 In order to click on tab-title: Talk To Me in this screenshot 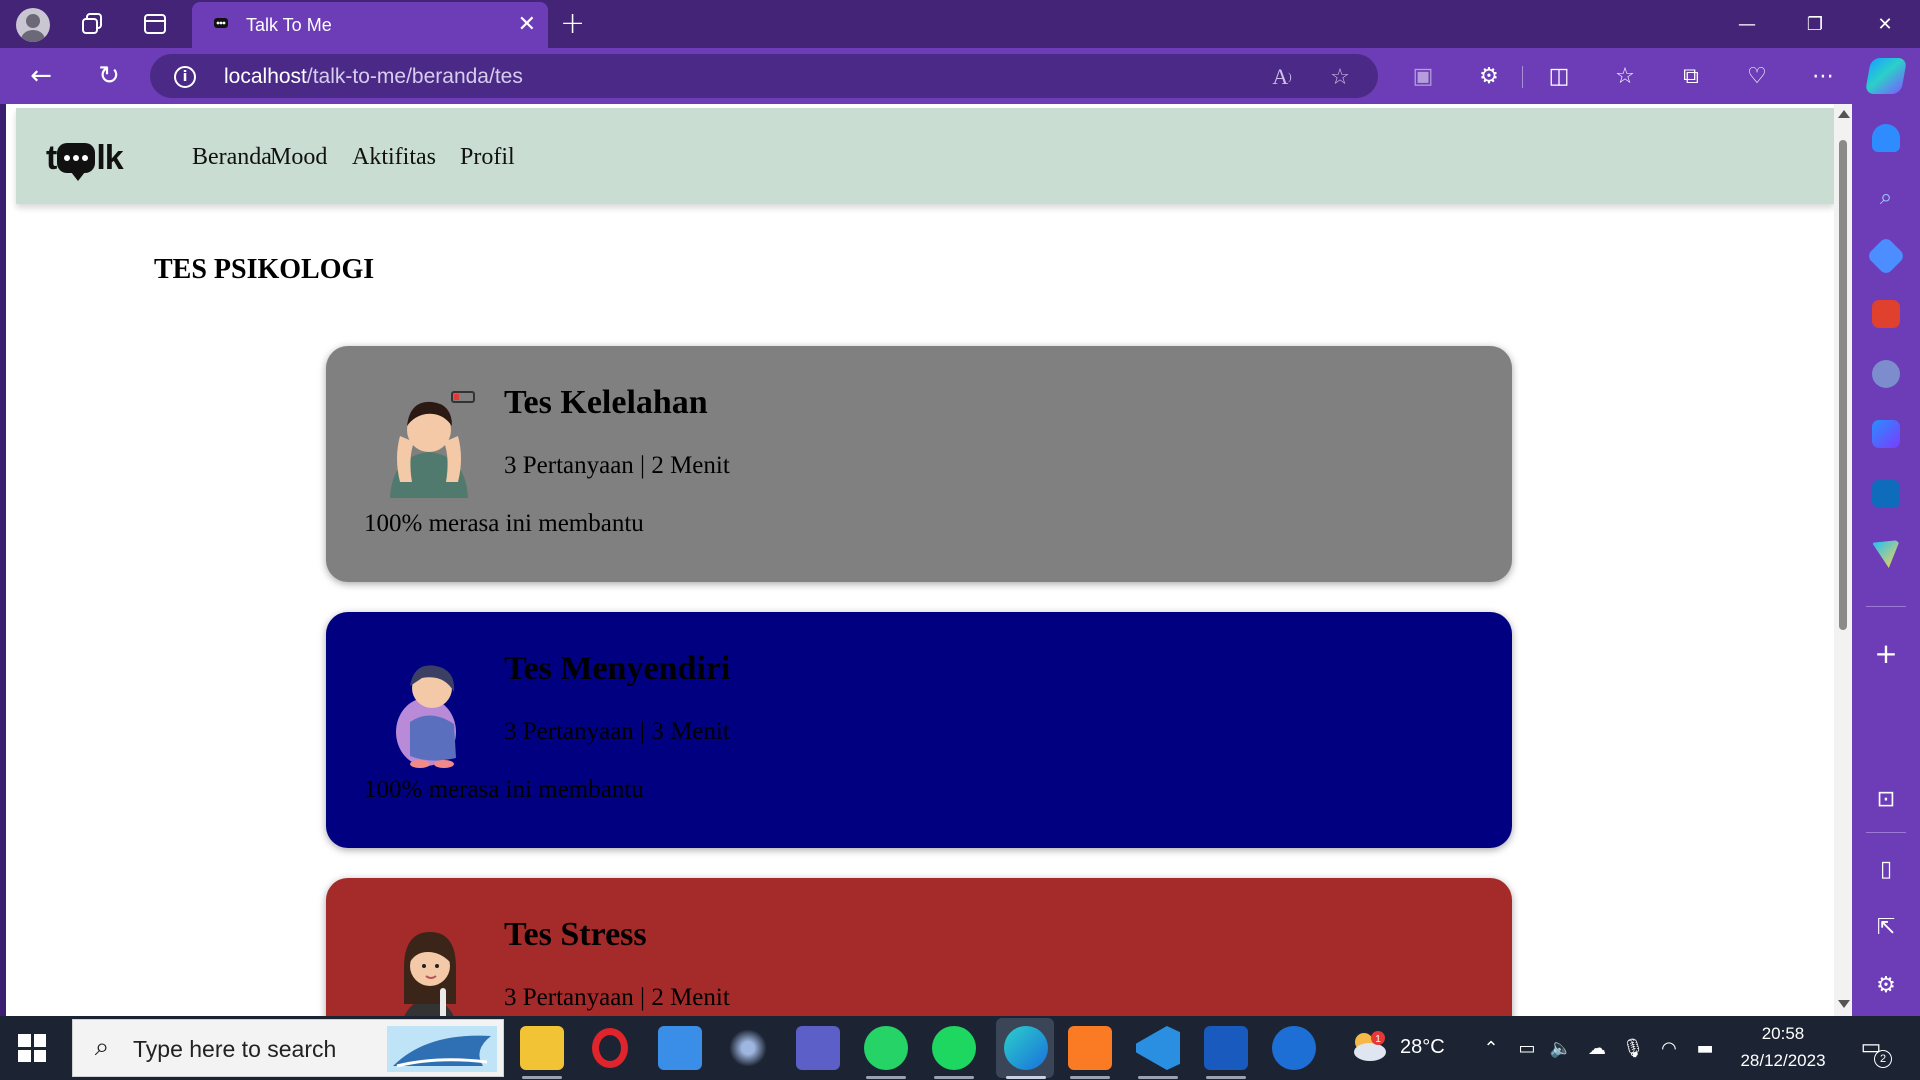, I will do `click(289, 25)`.